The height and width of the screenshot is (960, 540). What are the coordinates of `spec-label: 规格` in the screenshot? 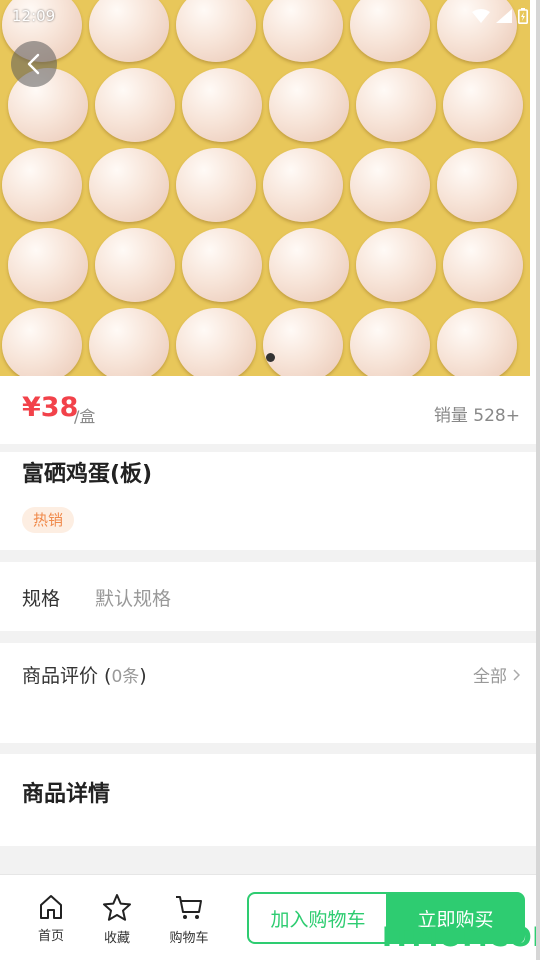 It's located at (41, 599).